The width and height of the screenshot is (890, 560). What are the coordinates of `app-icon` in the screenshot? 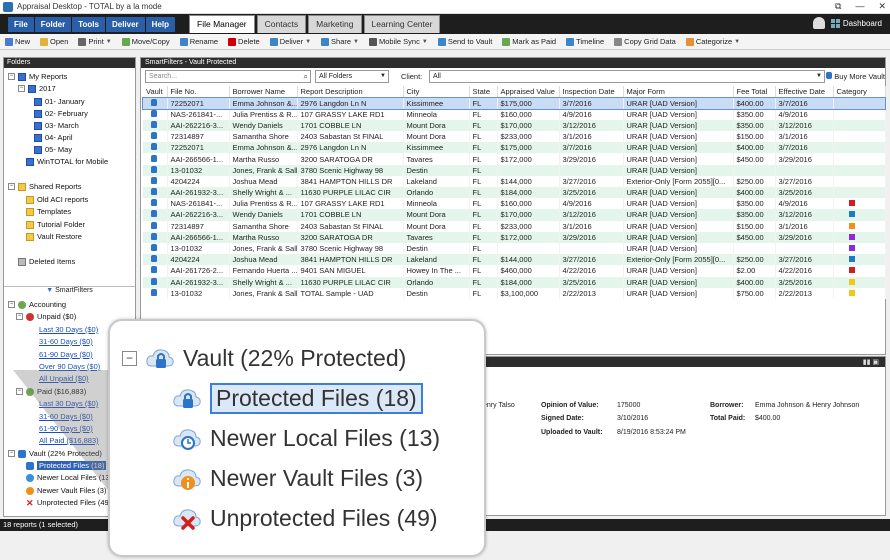 It's located at (8, 6).